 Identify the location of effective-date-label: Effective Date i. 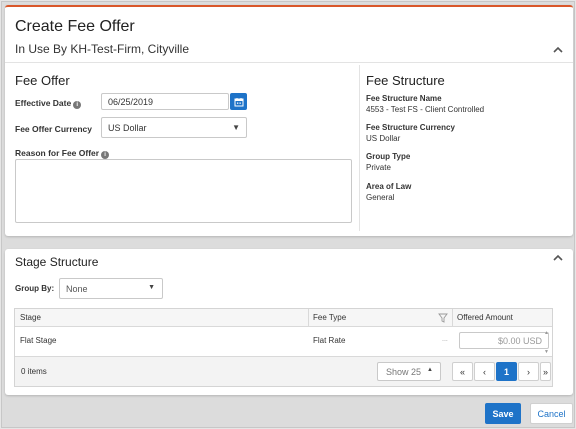
(48, 103).